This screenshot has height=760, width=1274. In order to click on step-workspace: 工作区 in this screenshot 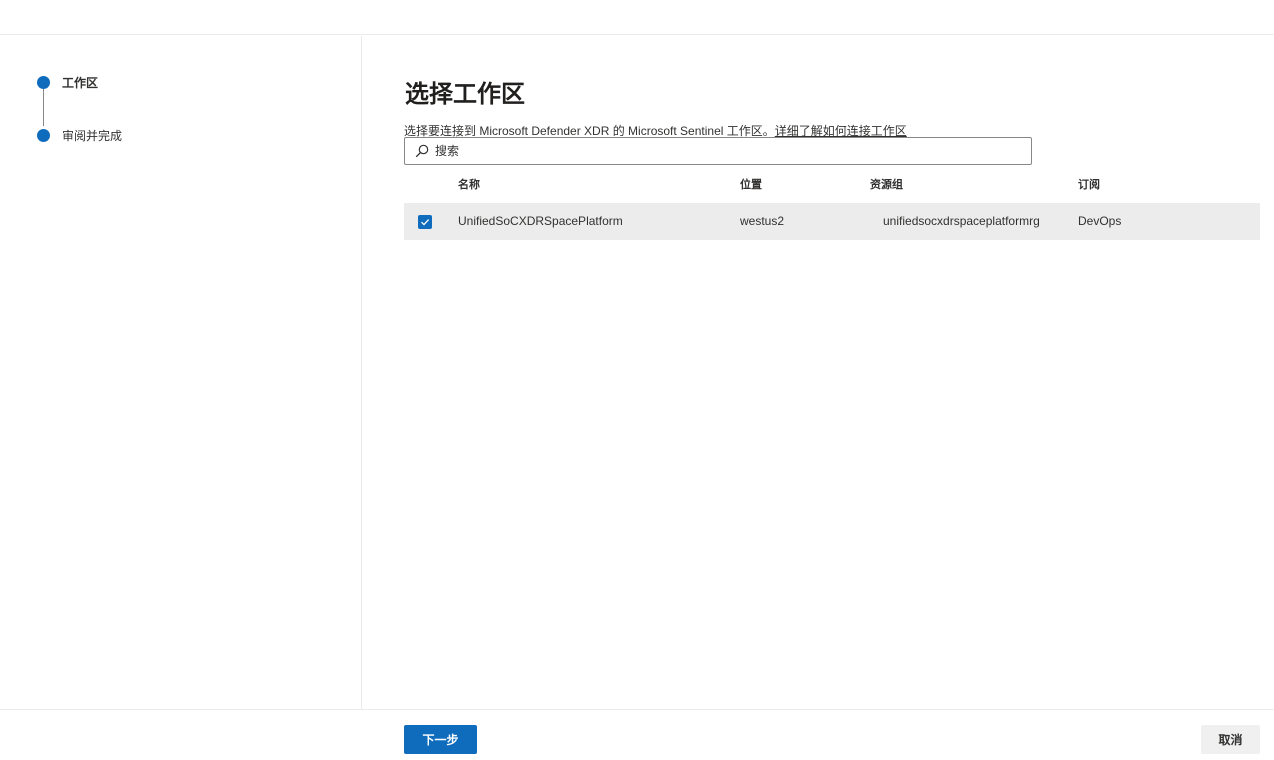, I will do `click(67, 82)`.